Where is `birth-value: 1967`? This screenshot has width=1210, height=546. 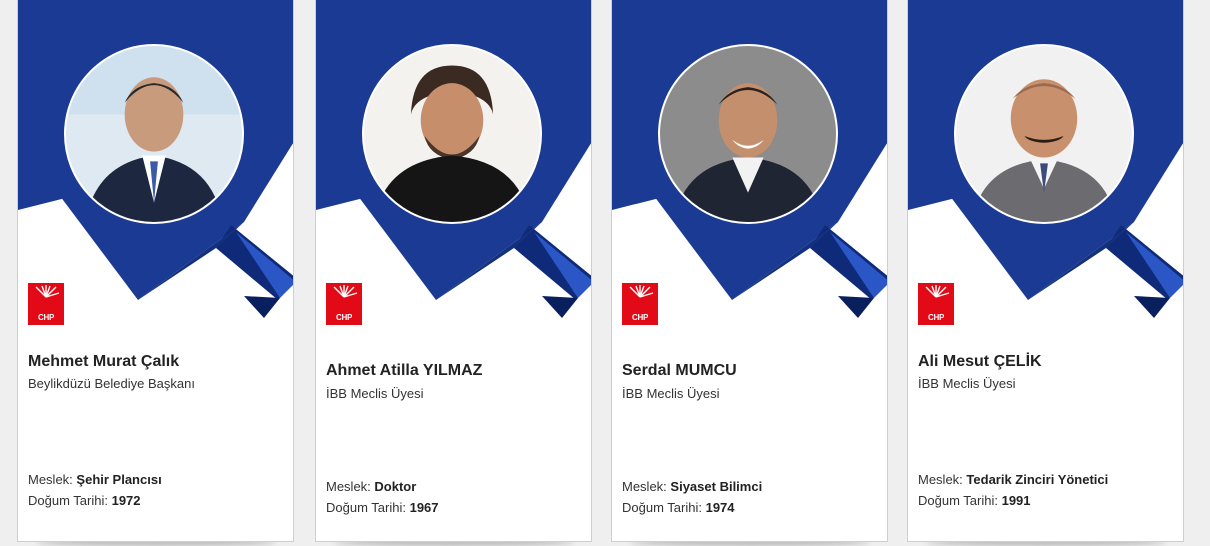 birth-value: 1967 is located at coordinates (424, 507).